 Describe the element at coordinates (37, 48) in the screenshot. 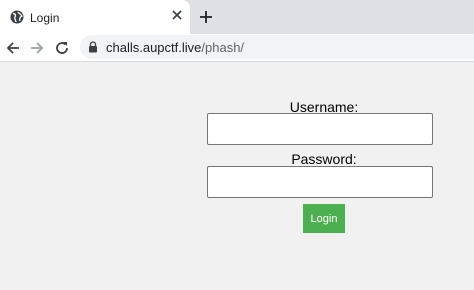

I see `forward-arrow-icon` at that location.